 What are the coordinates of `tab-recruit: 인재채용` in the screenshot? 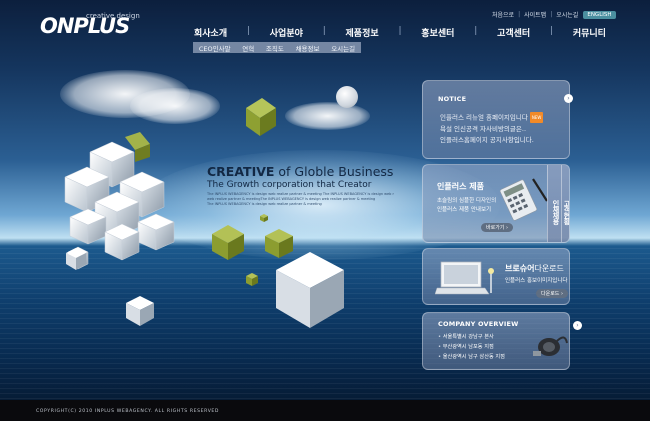 It's located at (554, 203).